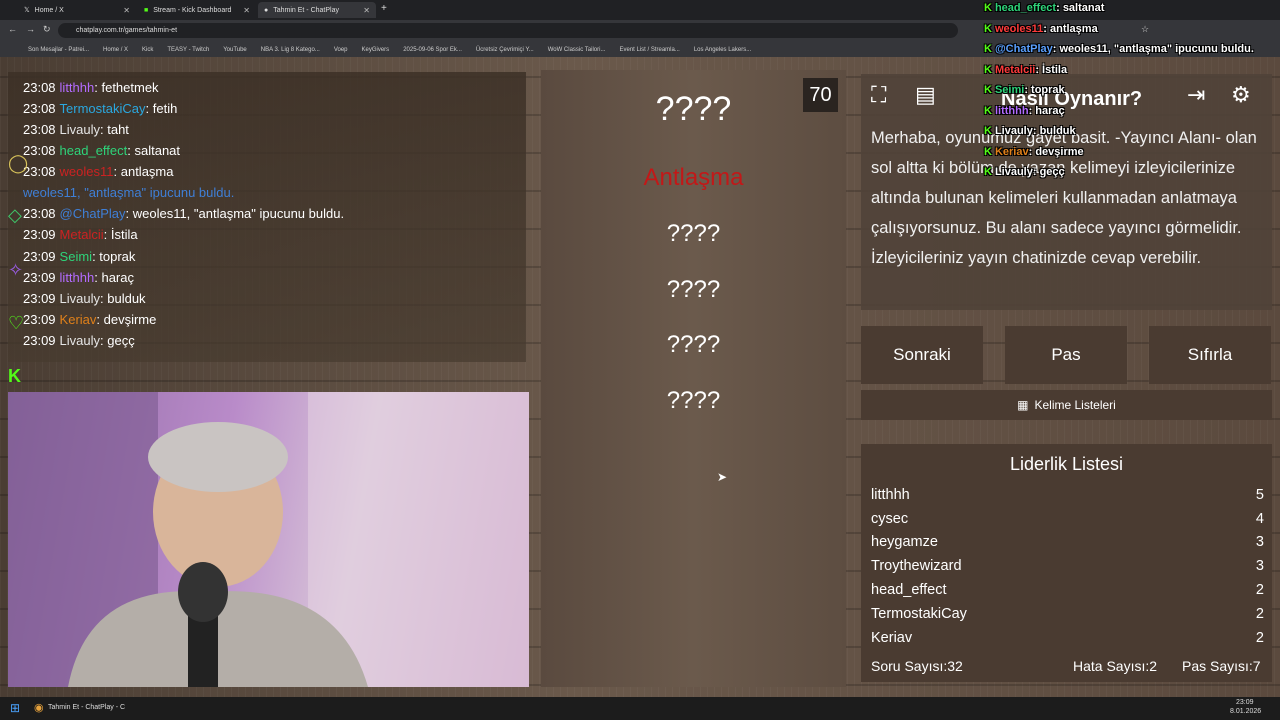  I want to click on bookmark-item: TEASY - Twitch, so click(188, 50).